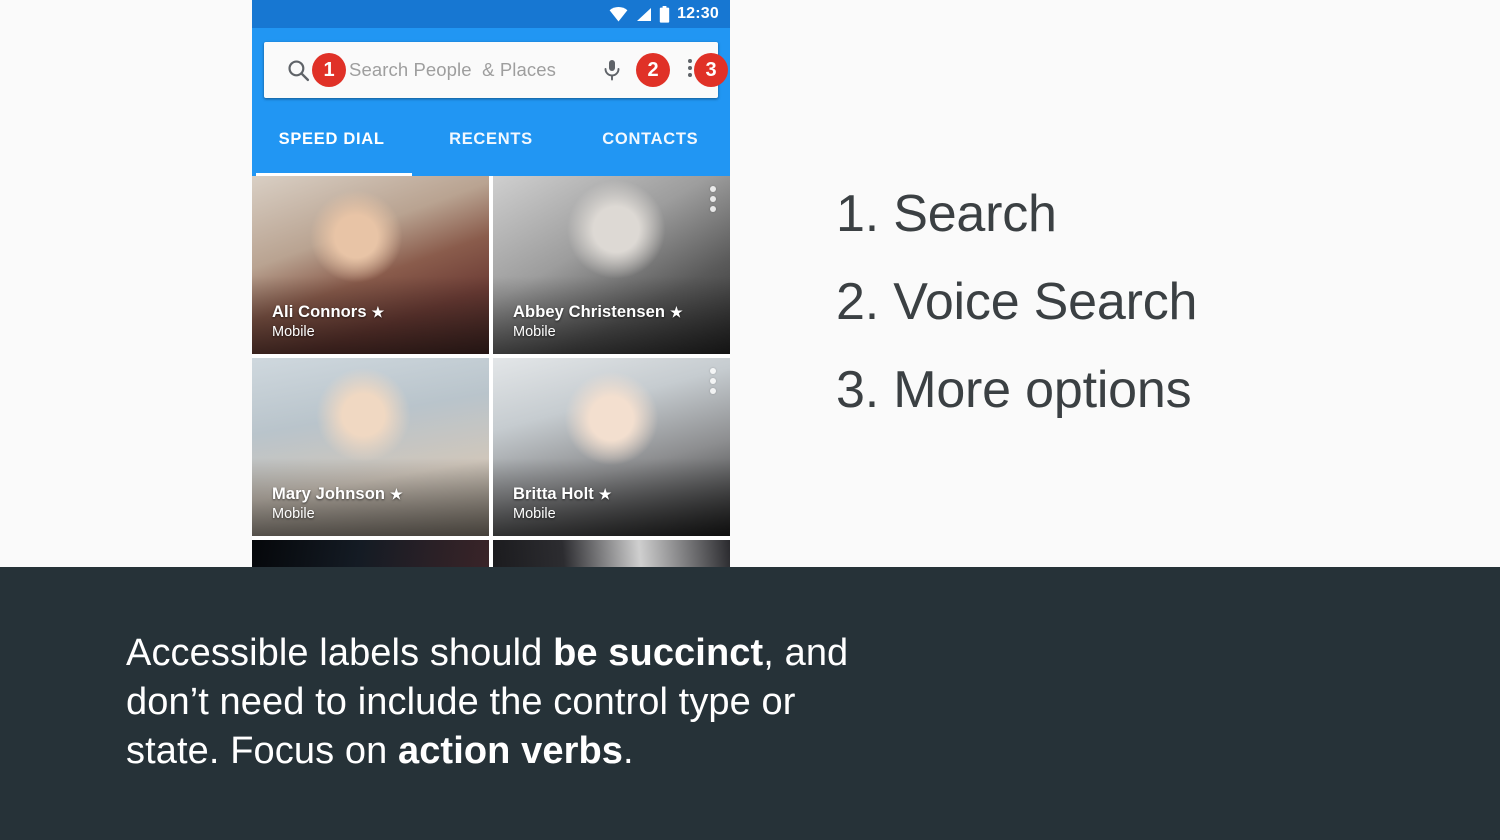 This screenshot has height=840, width=1500. Describe the element at coordinates (644, 14) in the screenshot. I see `cellular-signal-icon` at that location.